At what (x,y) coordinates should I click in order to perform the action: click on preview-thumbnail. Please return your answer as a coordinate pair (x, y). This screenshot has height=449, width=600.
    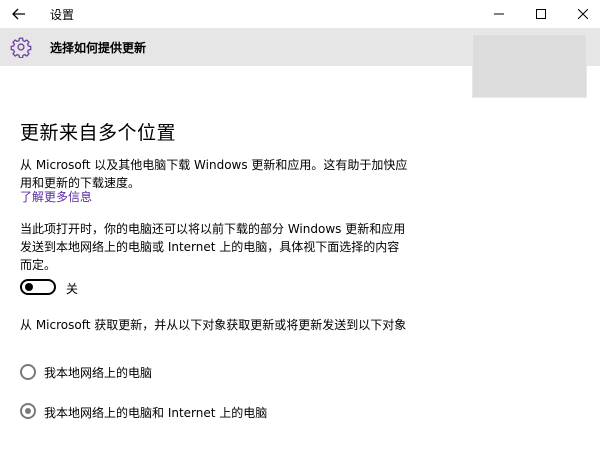
    Looking at the image, I should click on (529, 66).